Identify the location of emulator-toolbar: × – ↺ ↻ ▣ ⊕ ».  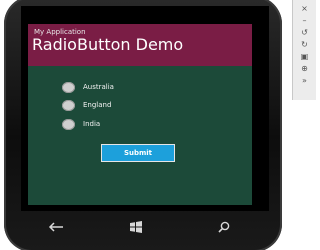
(304, 50).